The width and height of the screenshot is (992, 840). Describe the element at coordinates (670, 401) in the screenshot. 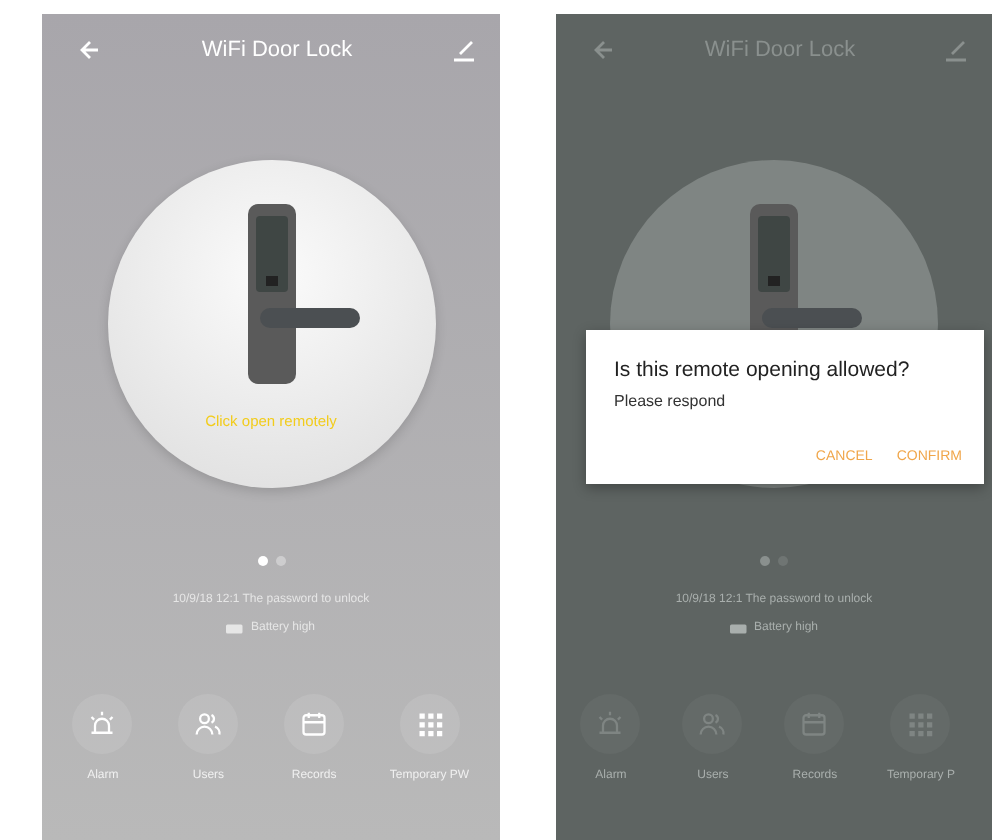

I see `dialog-message: Please respond` at that location.